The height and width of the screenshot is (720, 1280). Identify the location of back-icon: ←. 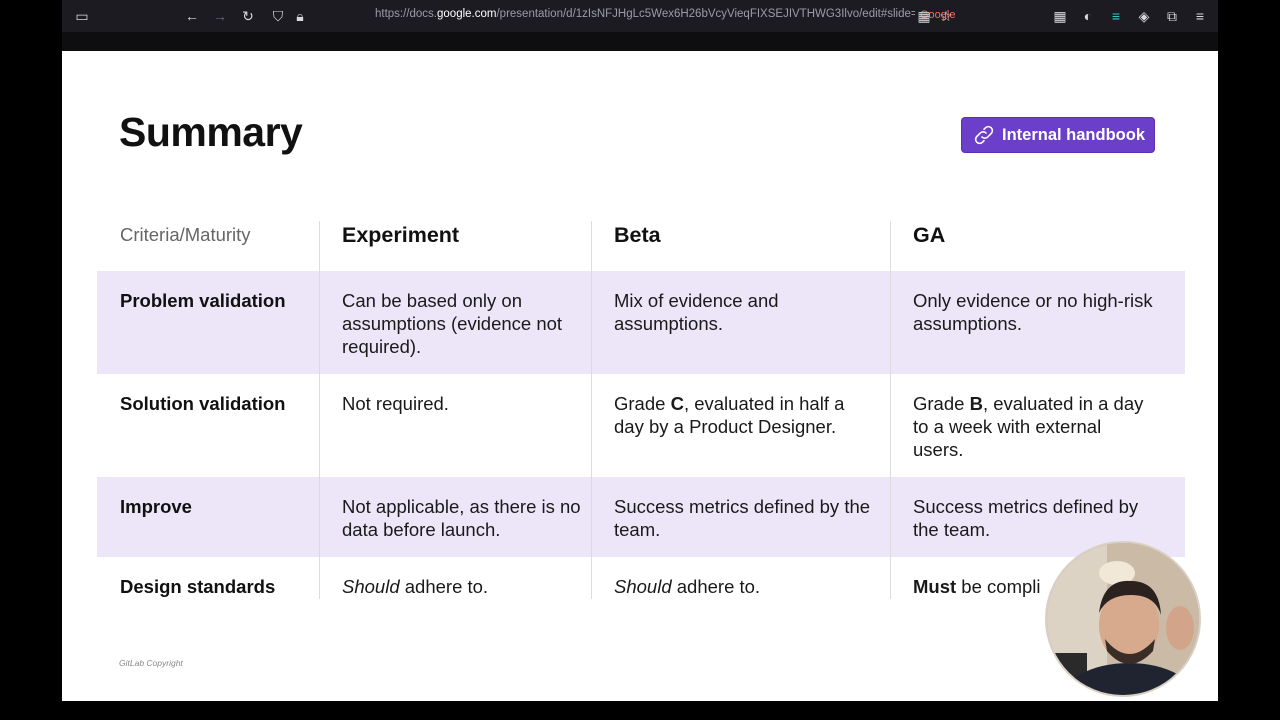
(192, 16).